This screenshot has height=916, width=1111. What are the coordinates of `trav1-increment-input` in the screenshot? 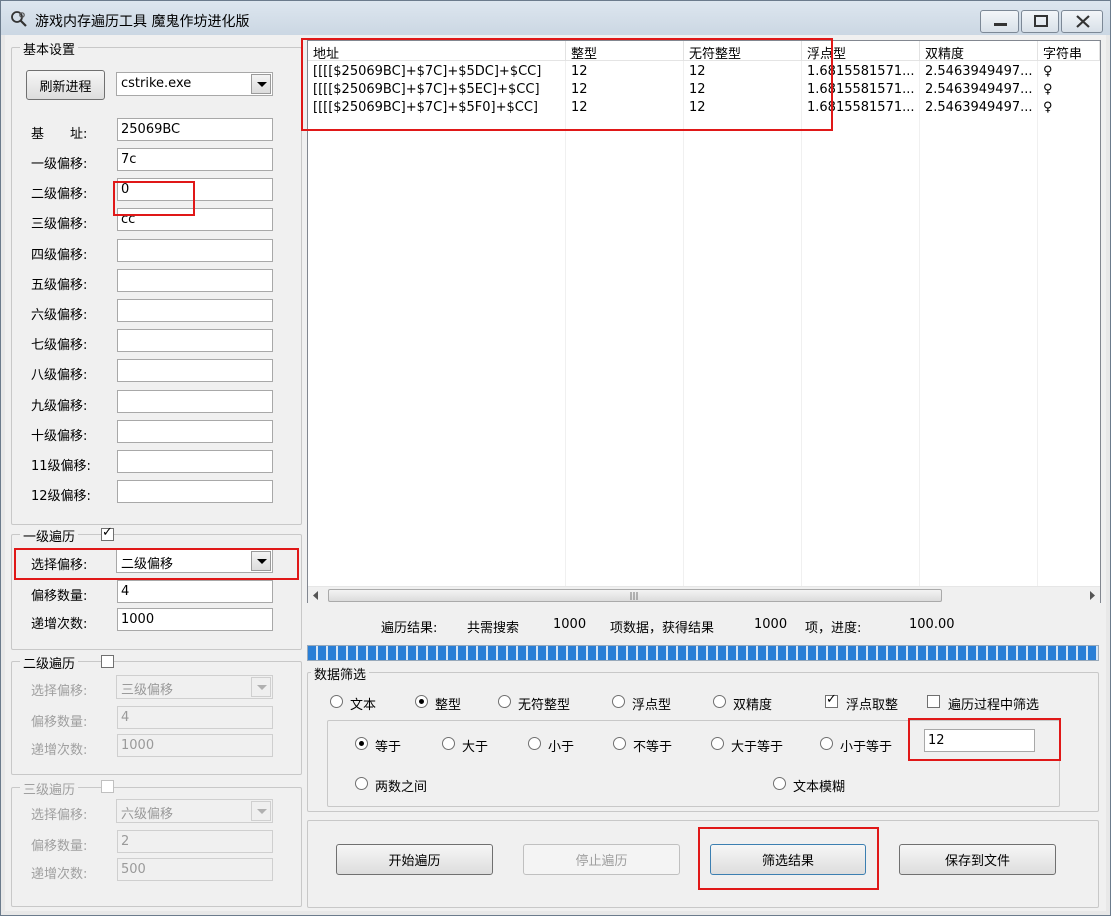 It's located at (195, 619).